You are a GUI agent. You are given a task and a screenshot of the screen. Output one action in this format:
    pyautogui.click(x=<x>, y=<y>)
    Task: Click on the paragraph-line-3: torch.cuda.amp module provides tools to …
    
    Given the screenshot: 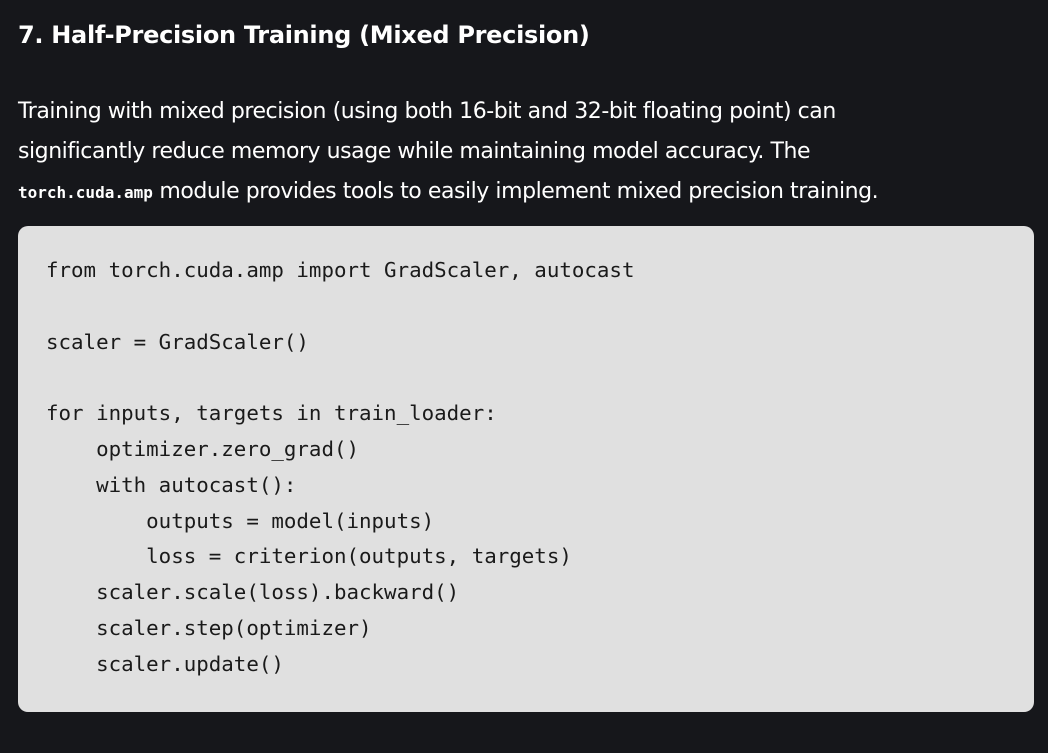 What is the action you would take?
    pyautogui.click(x=525, y=192)
    